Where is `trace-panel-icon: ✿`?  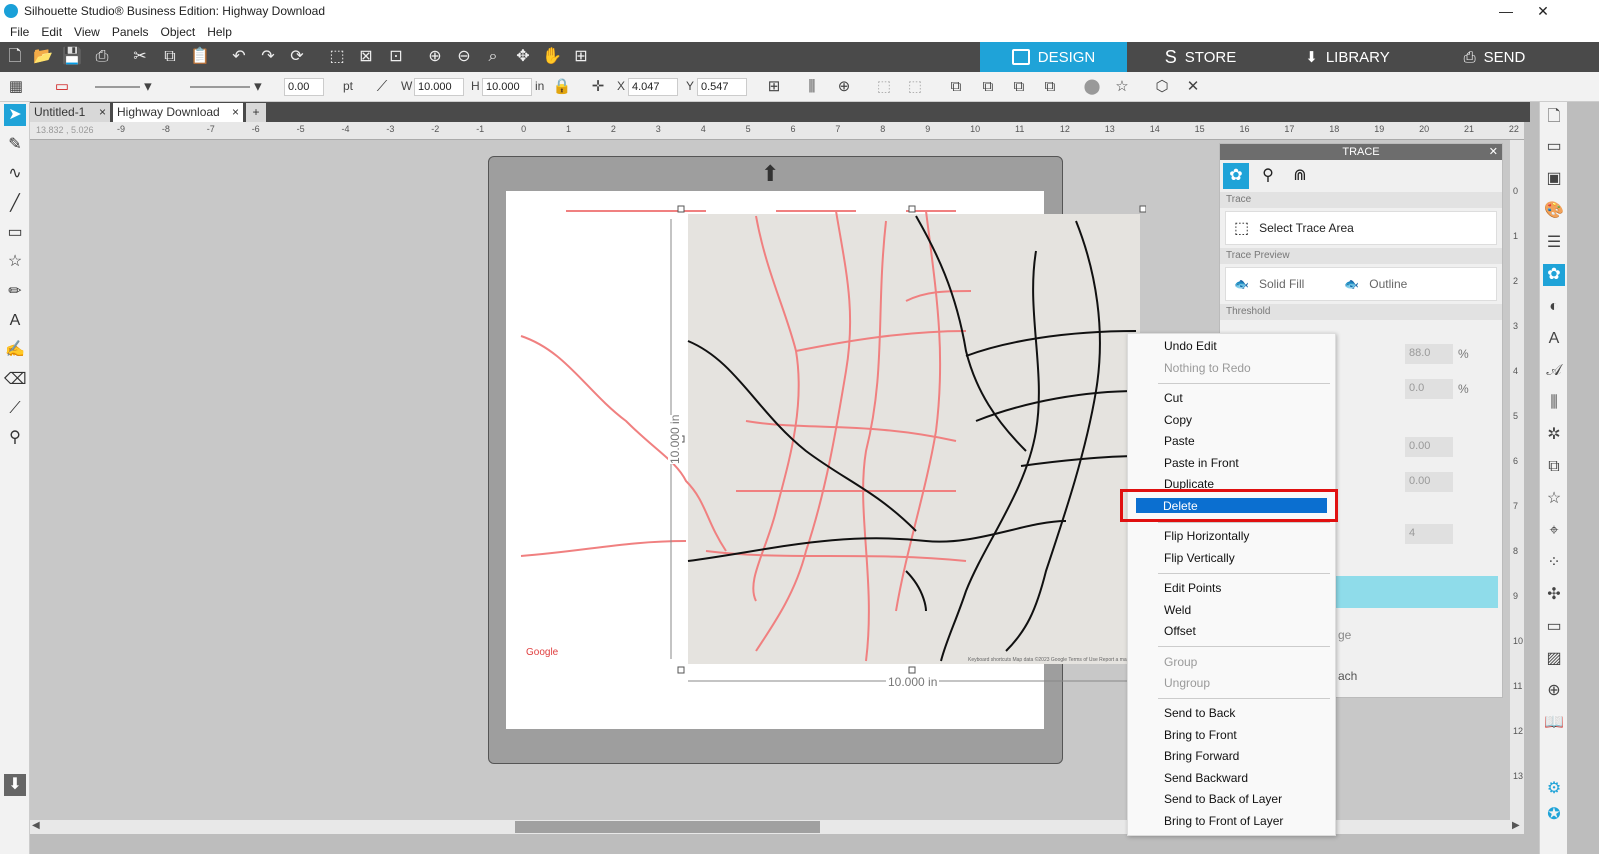
trace-panel-icon: ✿ is located at coordinates (1554, 275).